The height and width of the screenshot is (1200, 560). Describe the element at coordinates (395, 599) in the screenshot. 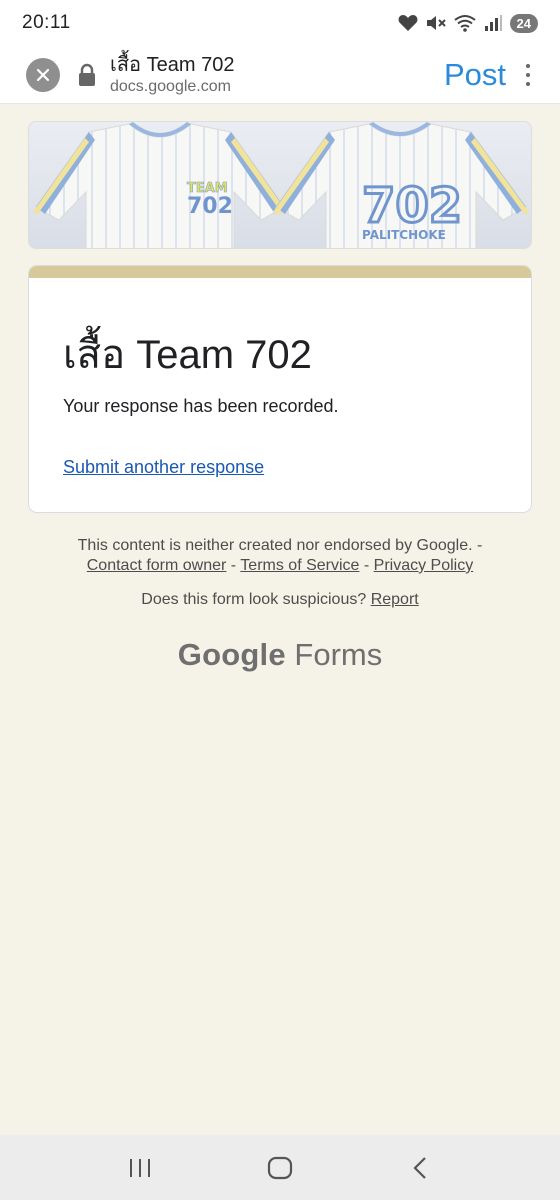

I see `report-link: Report` at that location.